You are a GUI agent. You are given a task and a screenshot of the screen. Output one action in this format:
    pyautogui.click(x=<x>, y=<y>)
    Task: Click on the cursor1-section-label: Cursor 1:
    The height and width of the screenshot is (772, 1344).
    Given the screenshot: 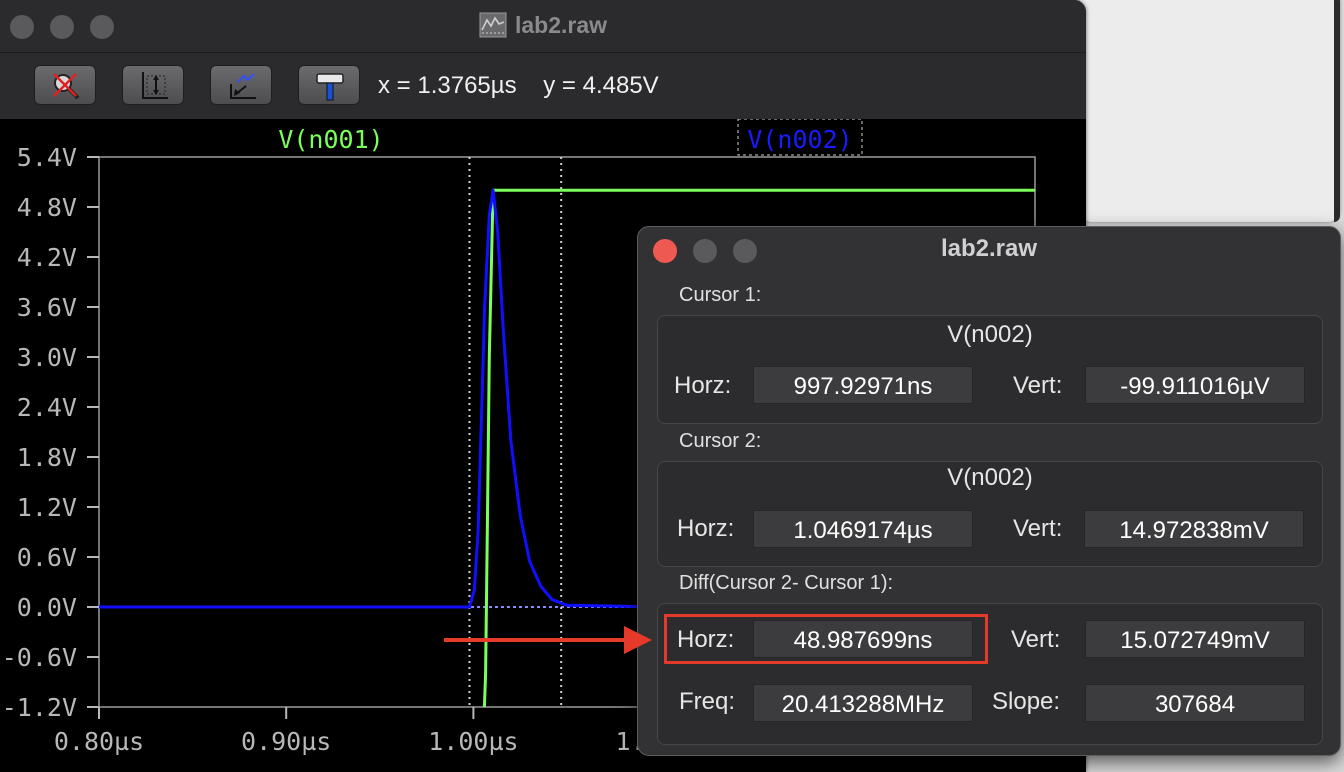 What is the action you would take?
    pyautogui.click(x=720, y=295)
    